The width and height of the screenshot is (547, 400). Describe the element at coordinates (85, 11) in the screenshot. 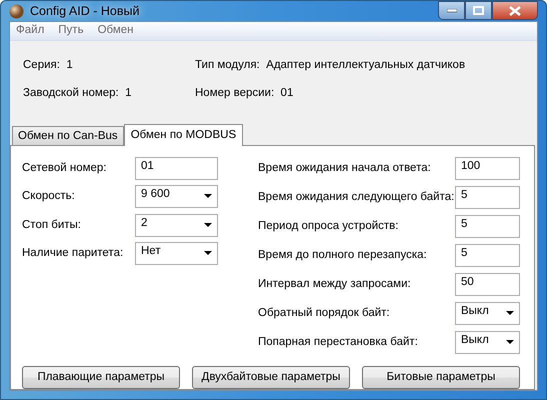

I see `window-title: Config AID - Новый` at that location.